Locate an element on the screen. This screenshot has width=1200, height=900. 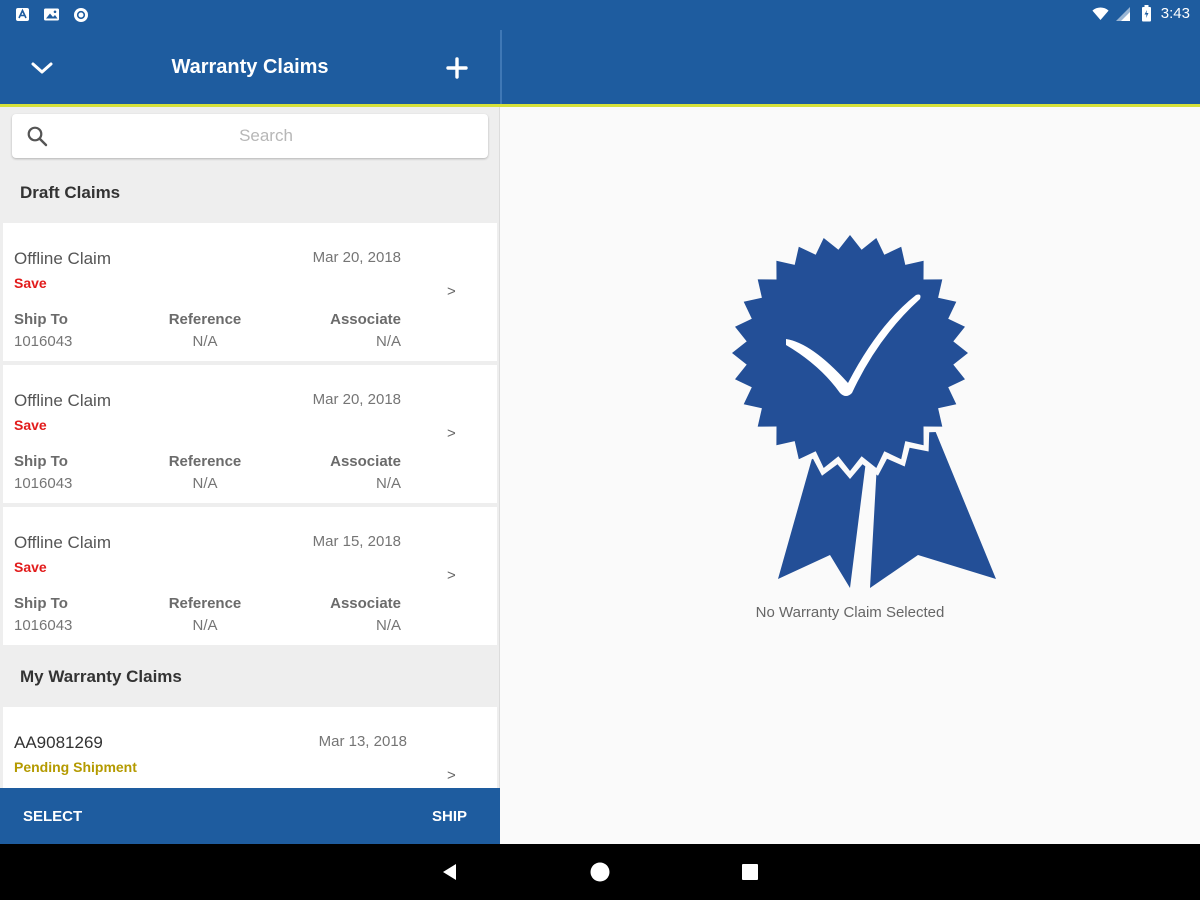
back-button is located at coordinates (450, 872).